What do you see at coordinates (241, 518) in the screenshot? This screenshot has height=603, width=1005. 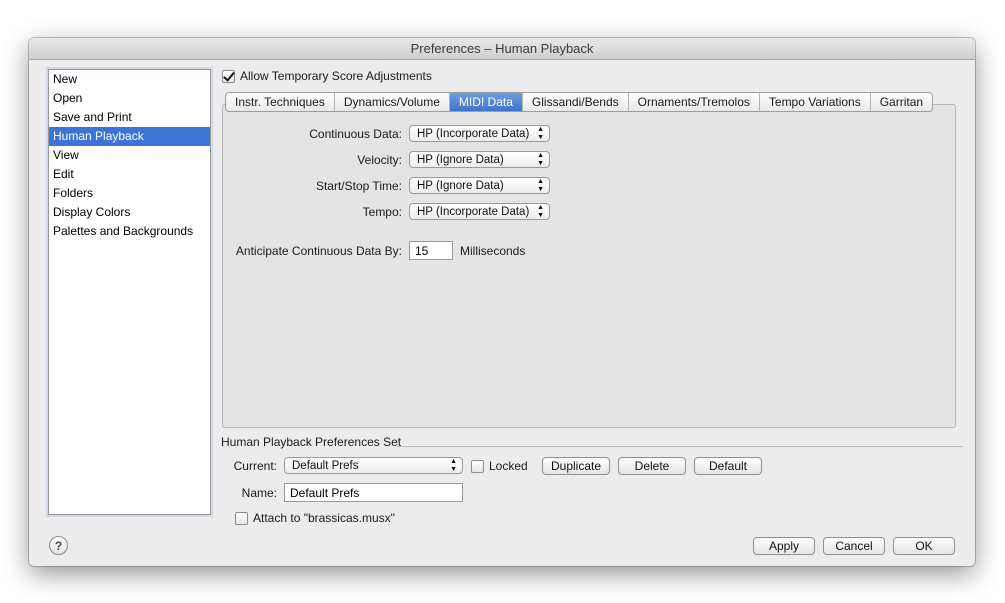 I see `attach-checkbox` at bounding box center [241, 518].